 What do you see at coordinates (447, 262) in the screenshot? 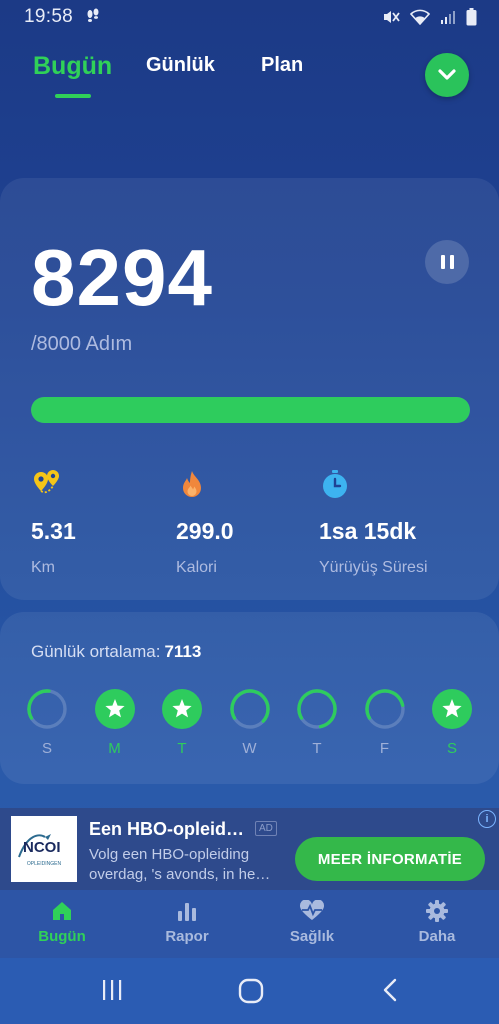
I see `pause-button` at bounding box center [447, 262].